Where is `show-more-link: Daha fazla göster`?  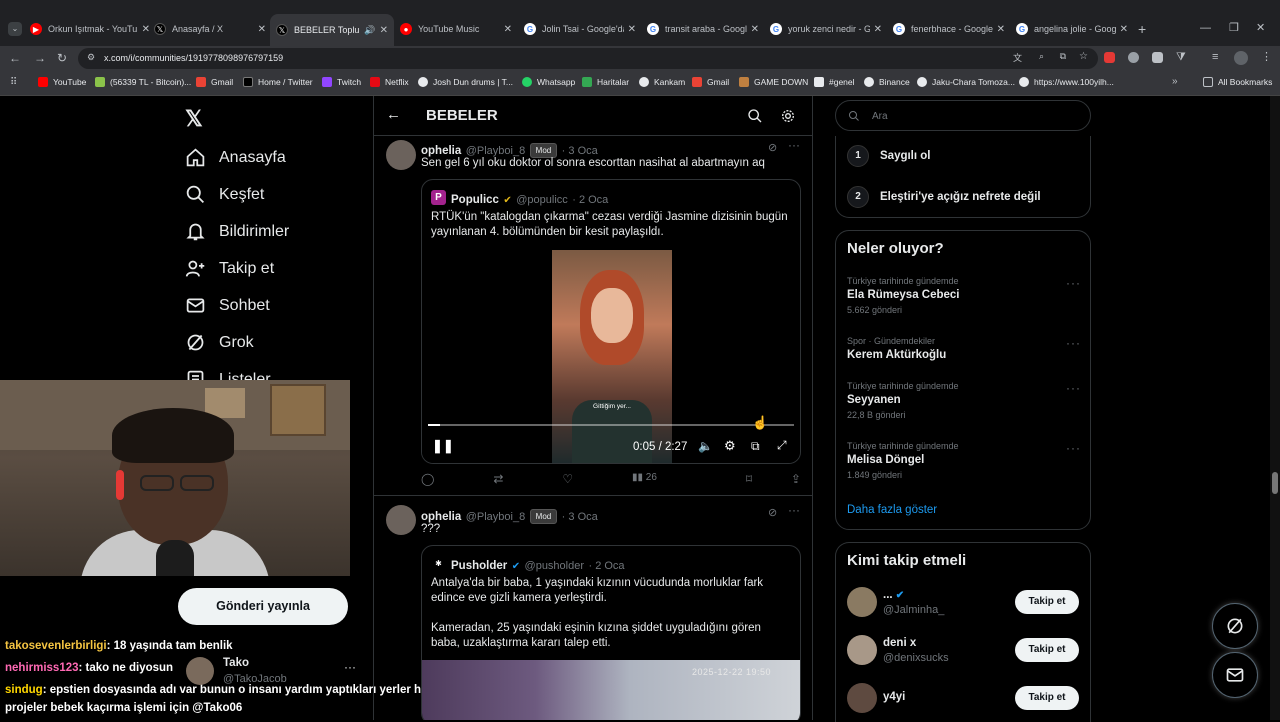 show-more-link: Daha fazla göster is located at coordinates (892, 510).